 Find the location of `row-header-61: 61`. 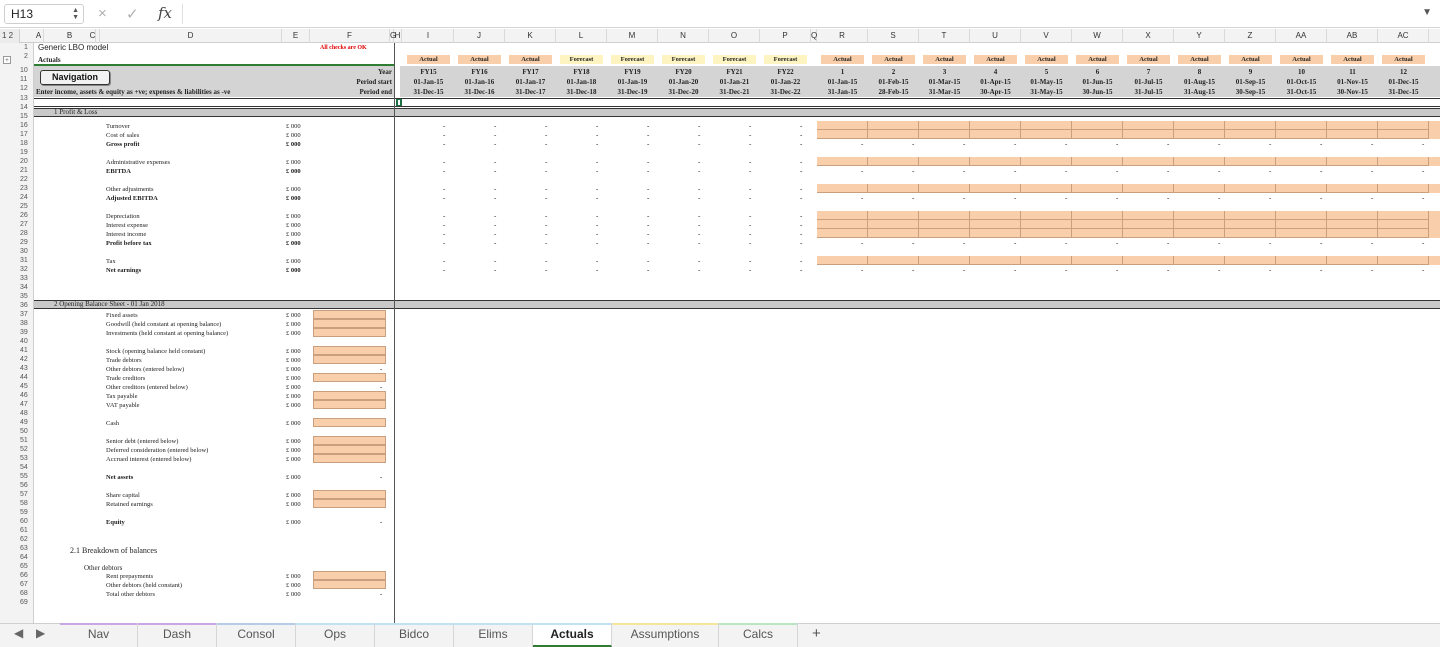

row-header-61: 61 is located at coordinates (20, 530).